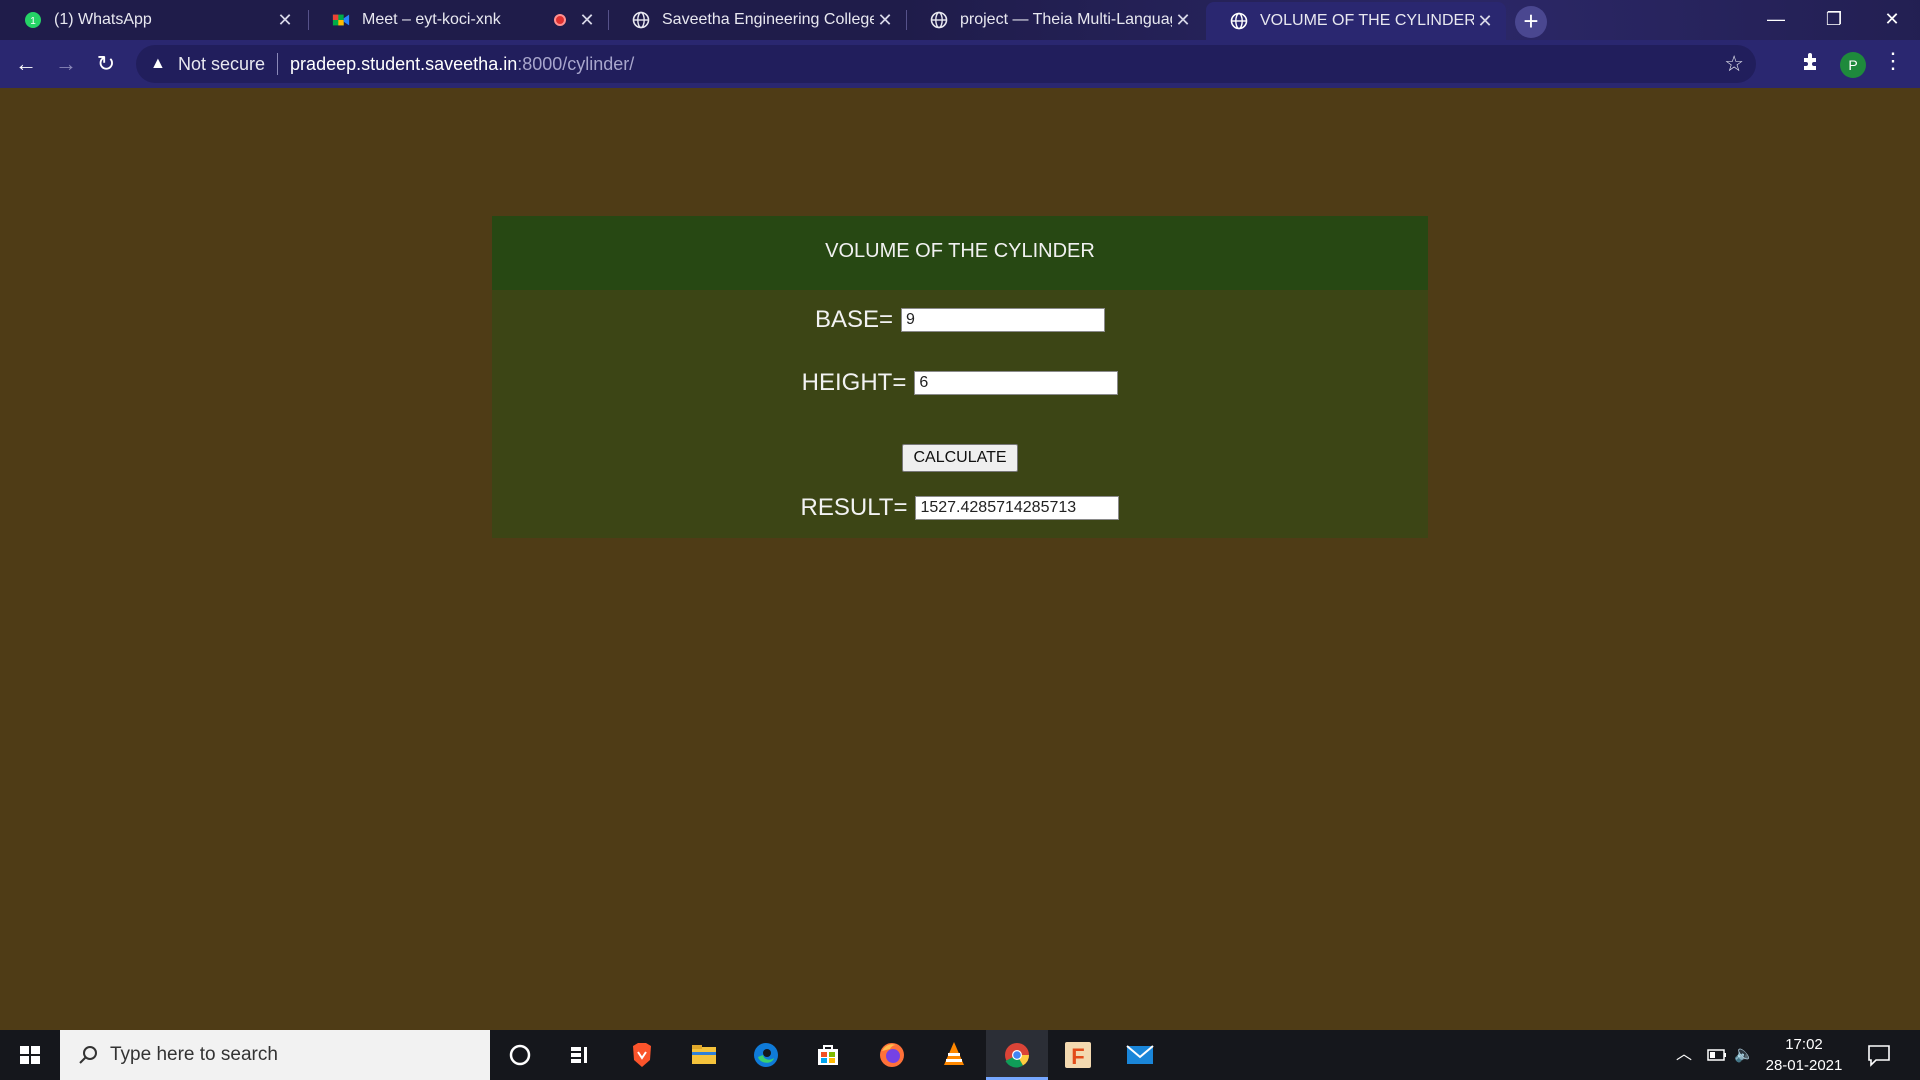 This screenshot has height=1080, width=1920. What do you see at coordinates (1804, 1055) in the screenshot?
I see `system-clock: 17:02 28-01-2021` at bounding box center [1804, 1055].